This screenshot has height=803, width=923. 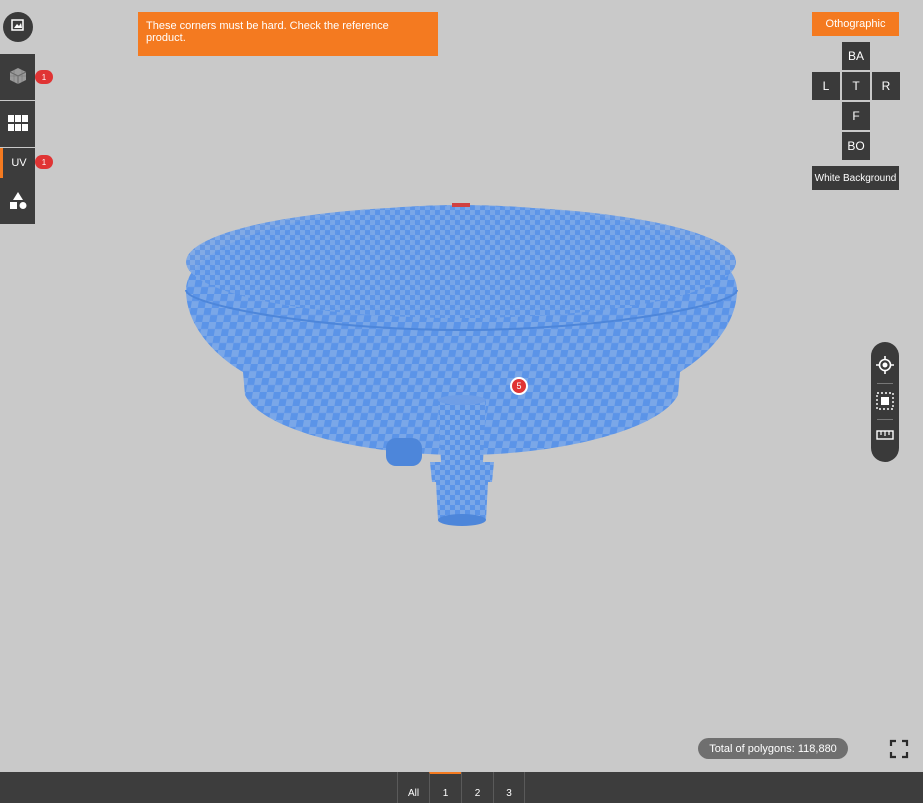 I want to click on view-front-button: F, so click(x=856, y=116).